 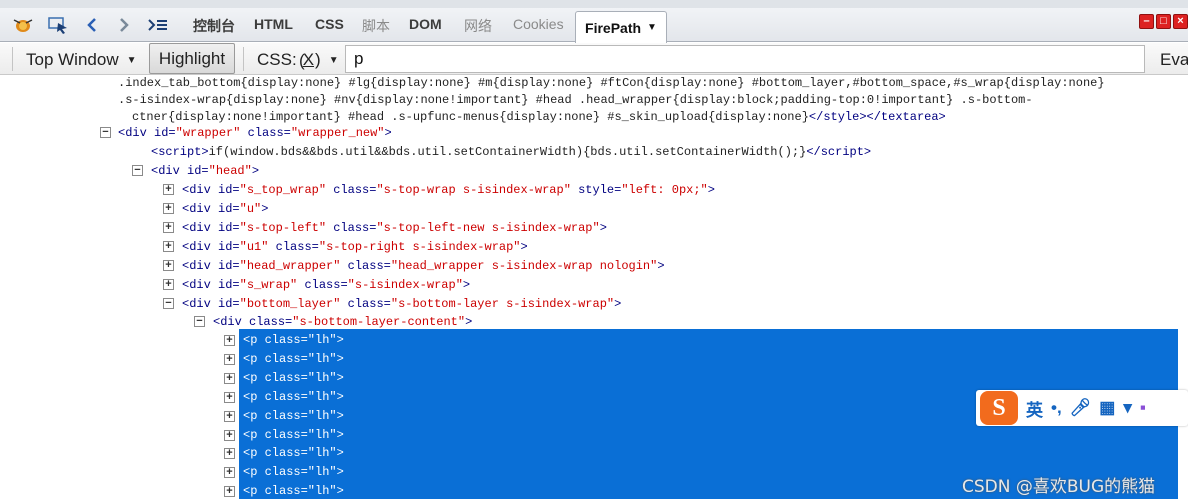 I want to click on detach-icon: □, so click(x=1163, y=21).